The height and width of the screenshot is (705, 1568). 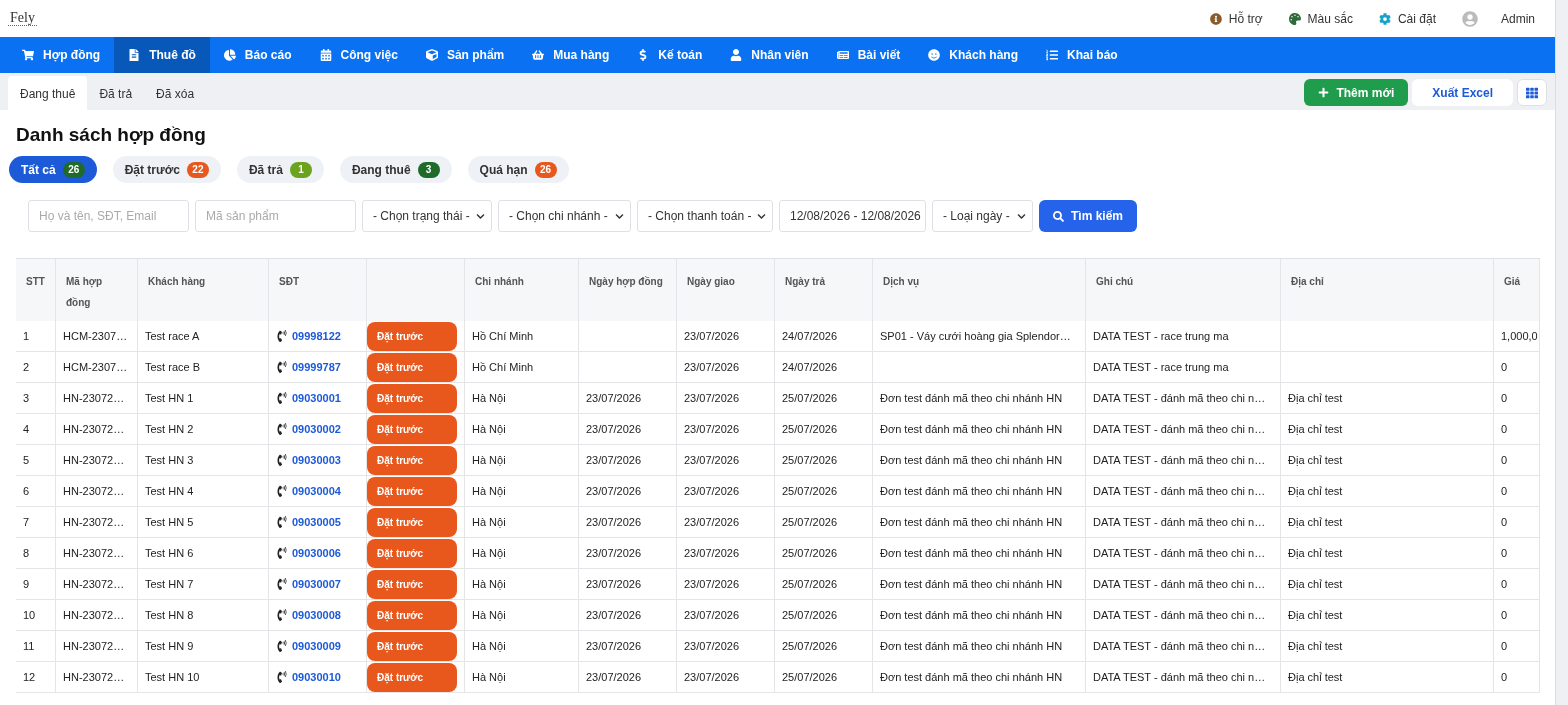 I want to click on nav-item: Báo cáo, so click(x=257, y=55).